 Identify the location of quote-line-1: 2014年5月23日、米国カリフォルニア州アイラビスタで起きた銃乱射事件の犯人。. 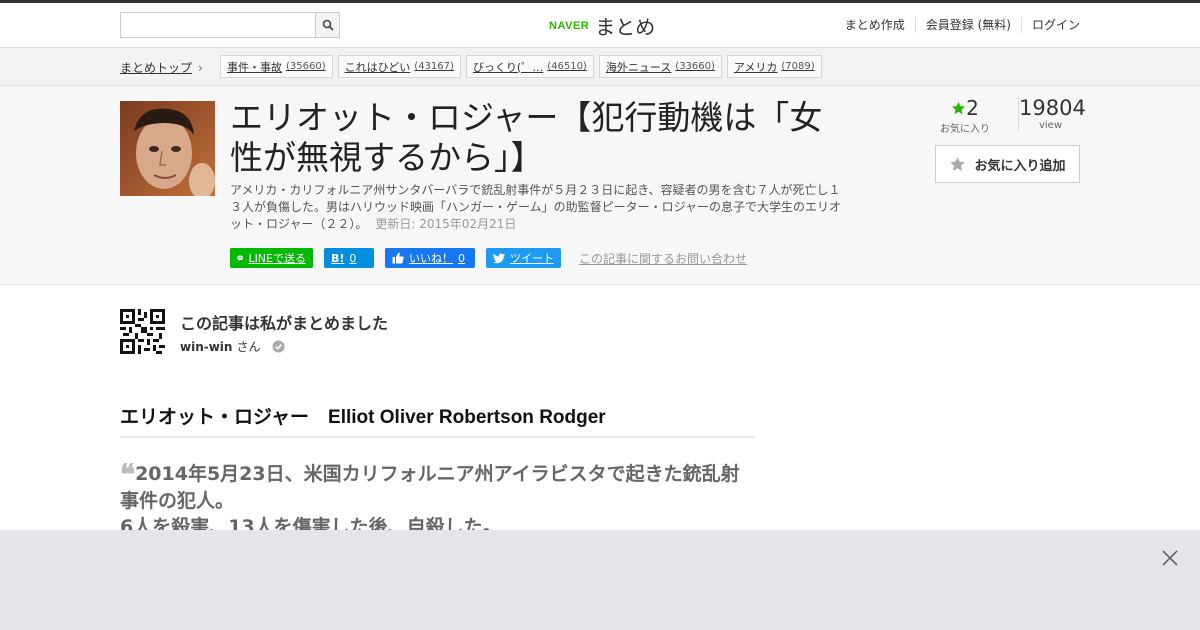
(430, 487).